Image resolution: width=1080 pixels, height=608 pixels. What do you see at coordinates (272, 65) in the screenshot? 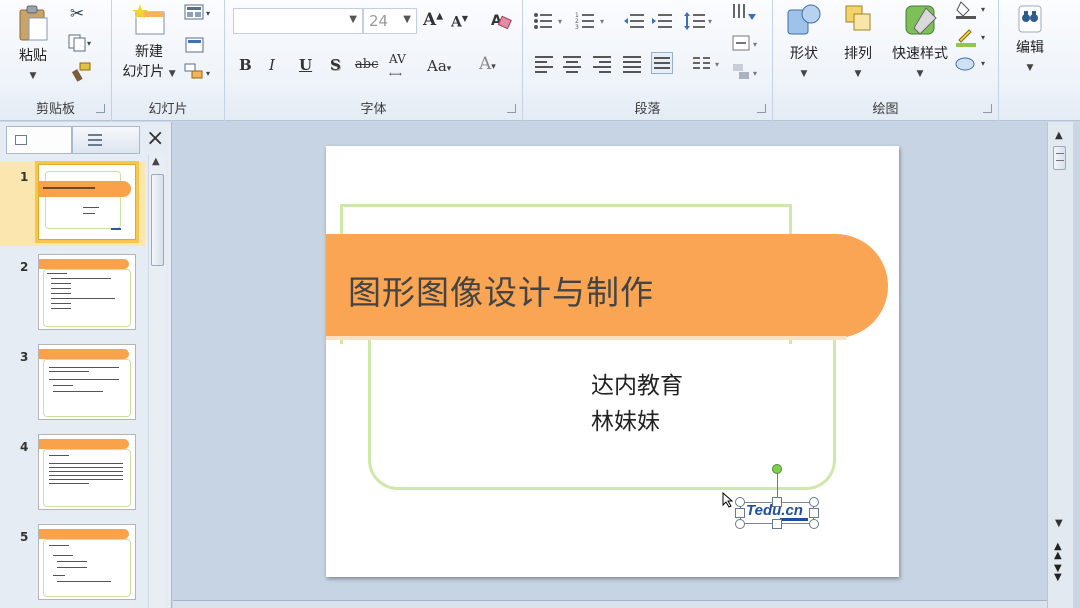
I see `italic-button: I` at bounding box center [272, 65].